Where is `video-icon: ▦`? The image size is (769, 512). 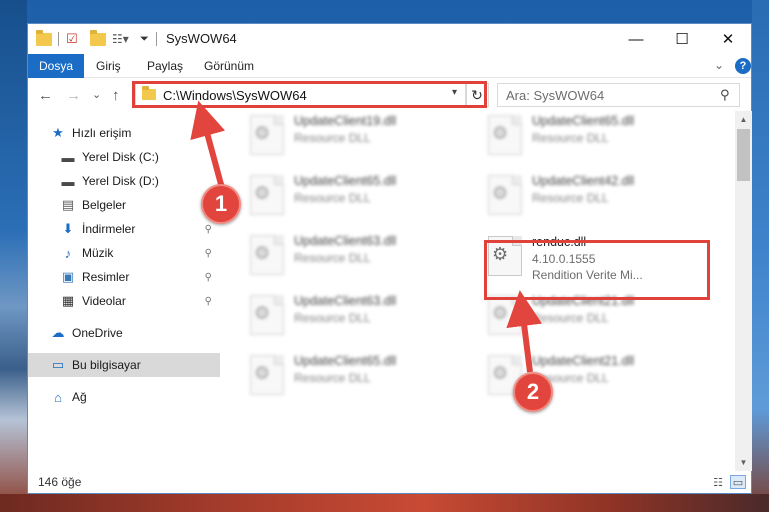 video-icon: ▦ is located at coordinates (68, 300).